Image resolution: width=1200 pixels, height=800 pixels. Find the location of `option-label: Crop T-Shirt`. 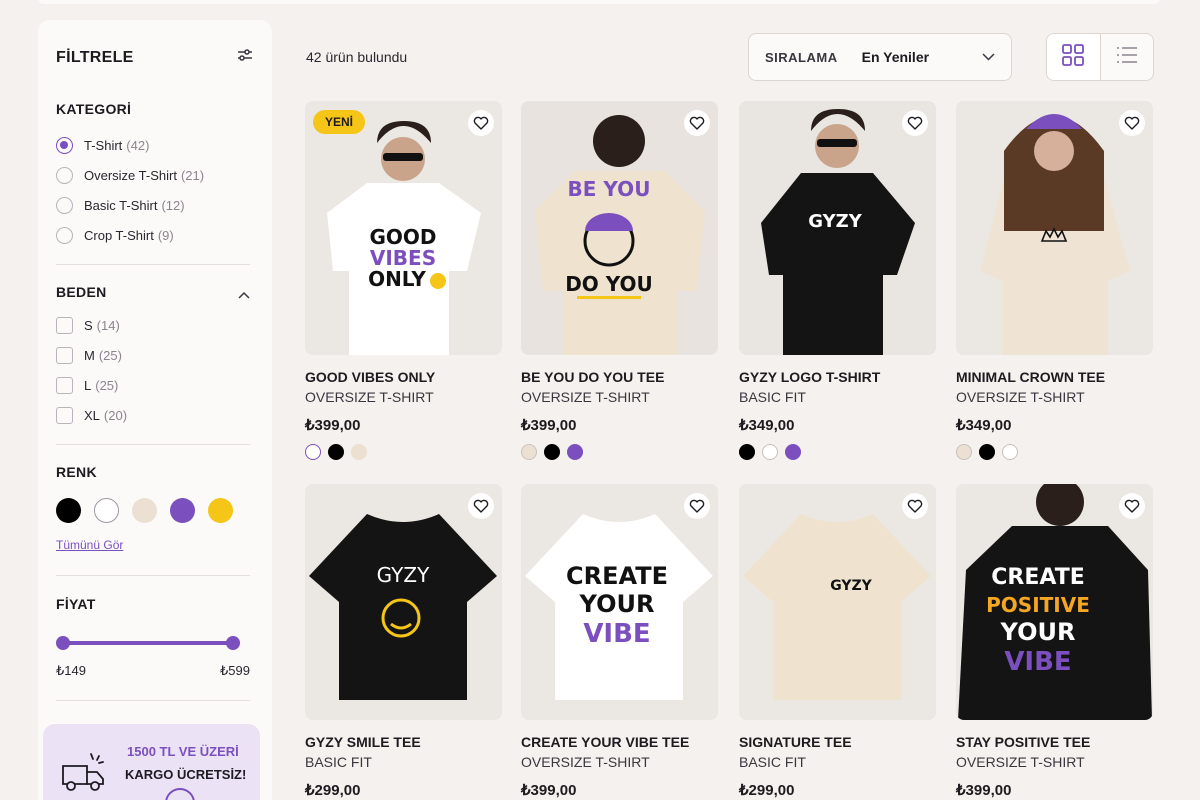

option-label: Crop T-Shirt is located at coordinates (119, 235).